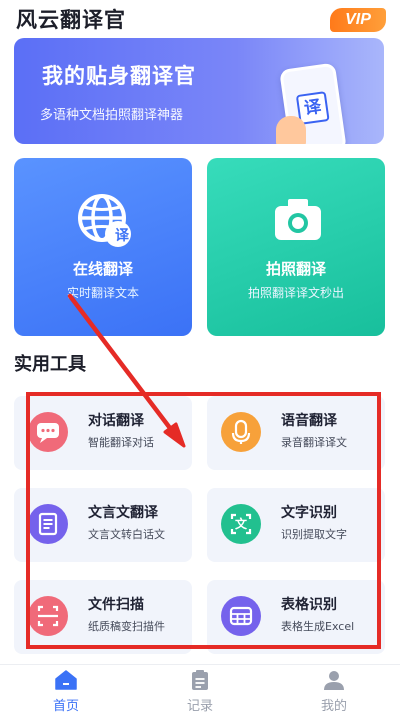 This screenshot has height=716, width=400. What do you see at coordinates (241, 616) in the screenshot?
I see `table-icon` at bounding box center [241, 616].